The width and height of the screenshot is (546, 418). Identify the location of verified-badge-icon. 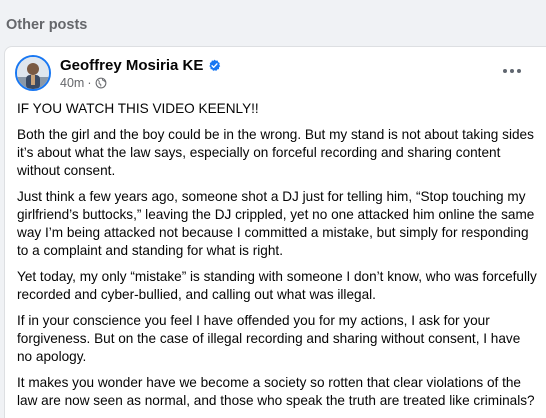
(214, 65).